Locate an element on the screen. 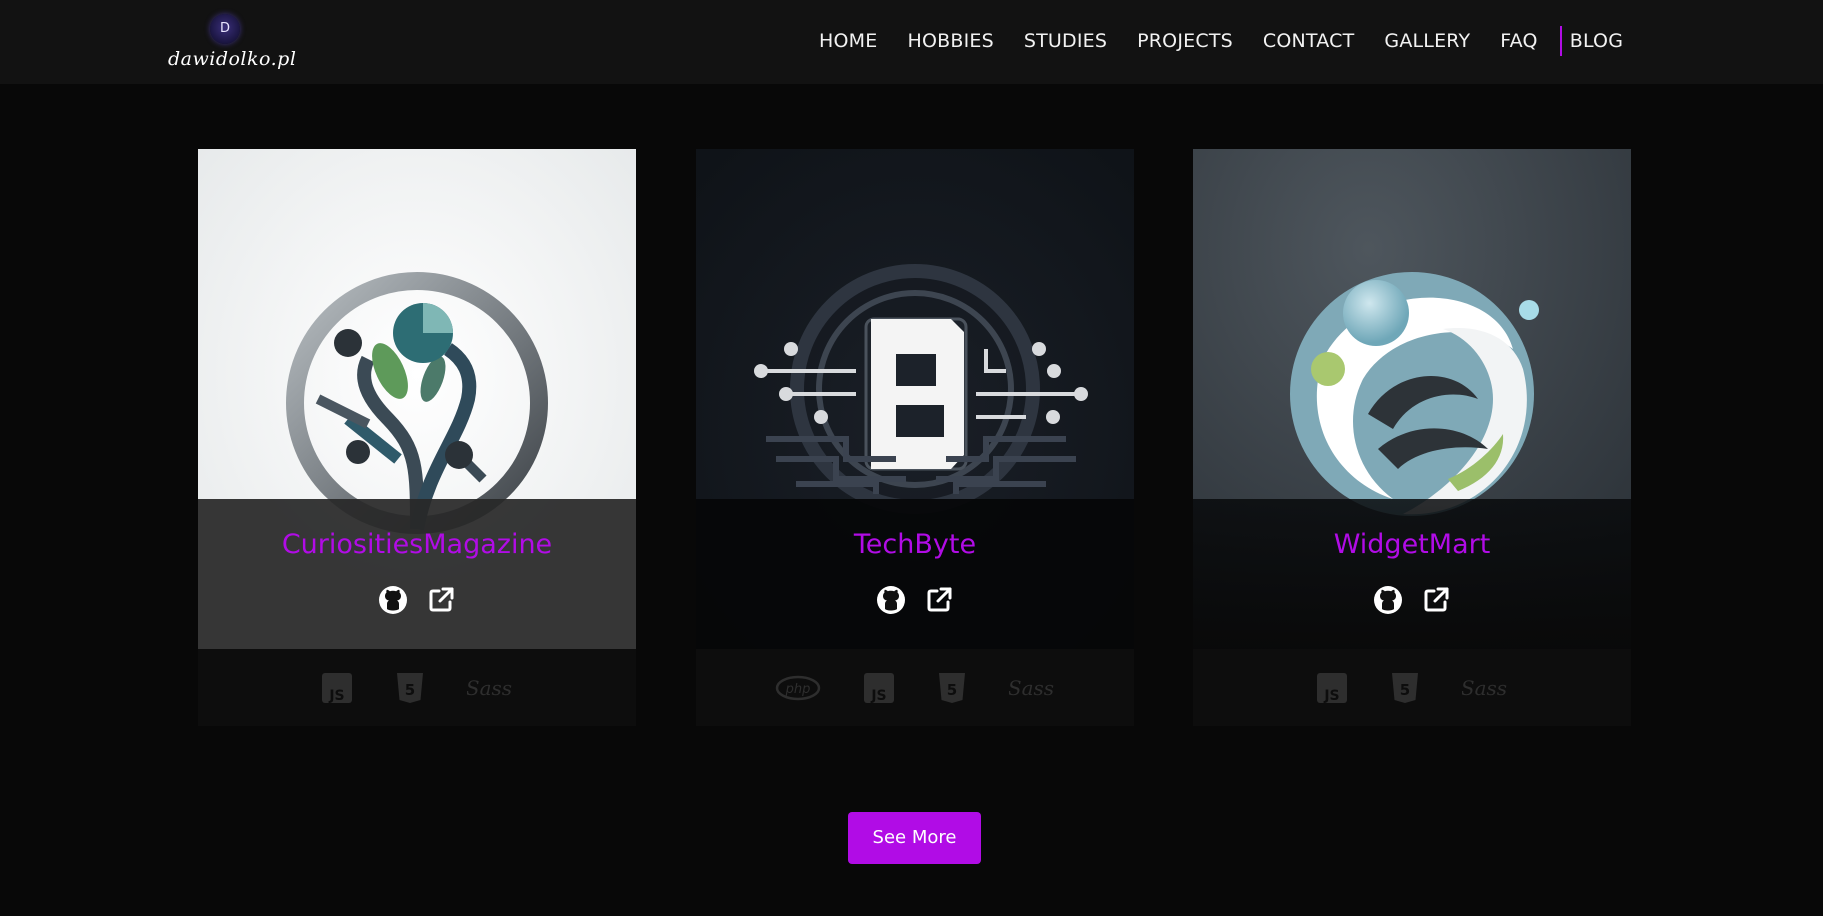 Image resolution: width=1823 pixels, height=916 pixels. nav-studies: STUDIES is located at coordinates (1065, 41).